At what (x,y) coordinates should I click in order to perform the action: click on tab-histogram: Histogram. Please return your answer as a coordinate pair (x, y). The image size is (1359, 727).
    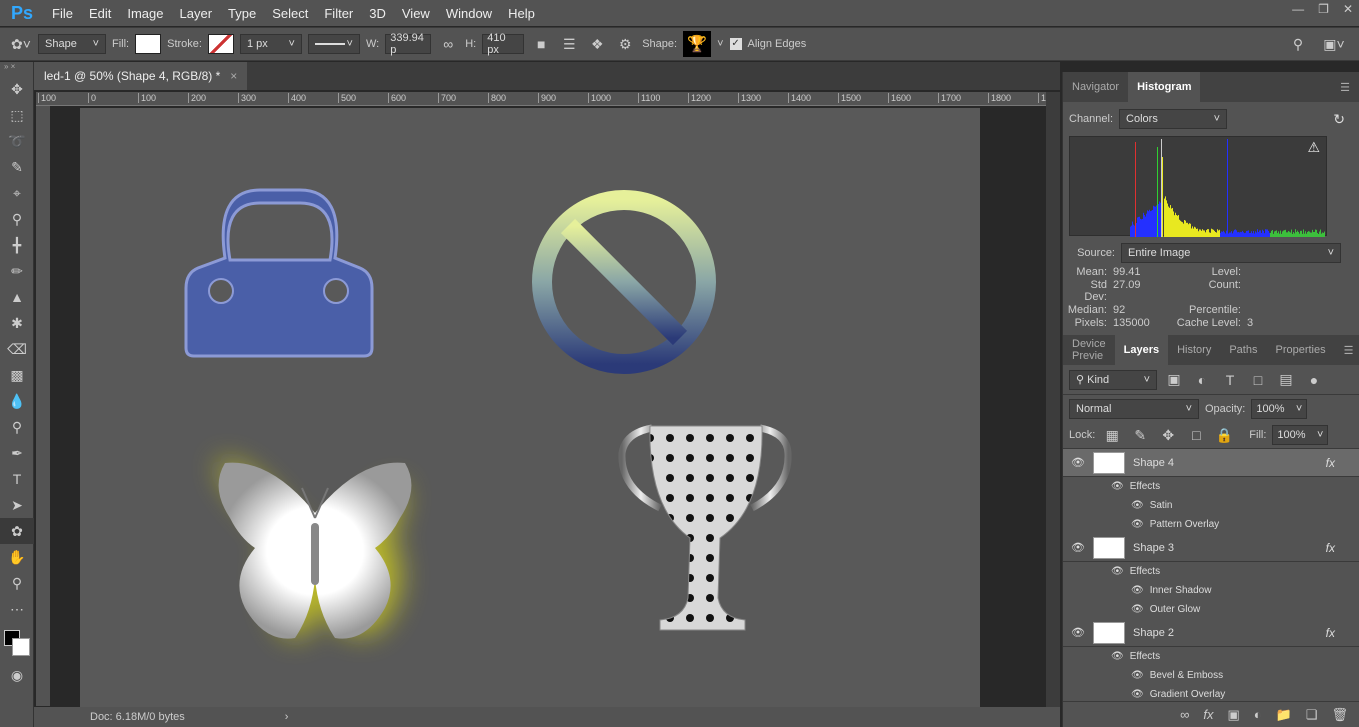
    Looking at the image, I should click on (1164, 87).